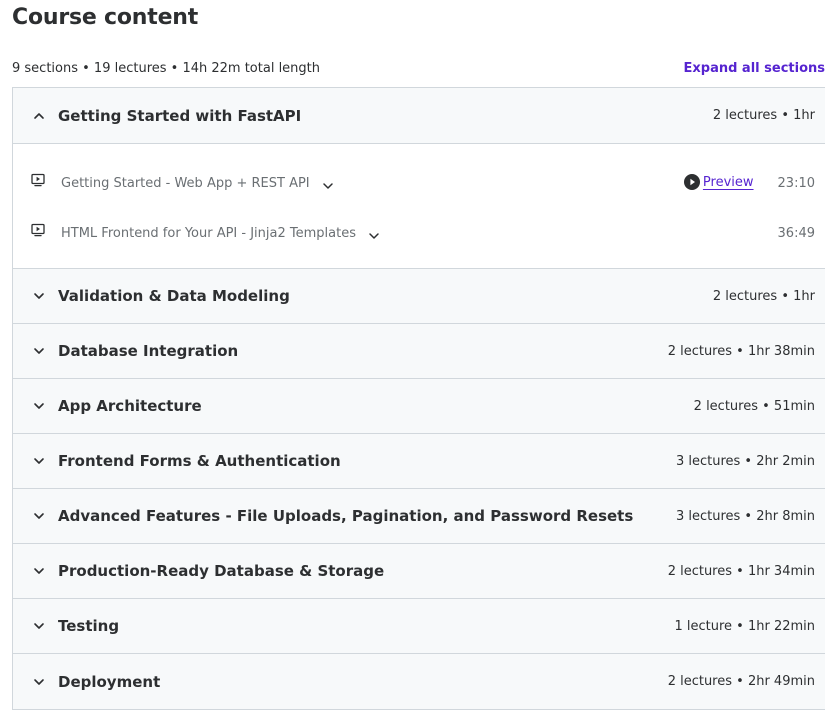 This screenshot has height=712, width=825. Describe the element at coordinates (105, 17) in the screenshot. I see `page-title: Course content` at that location.